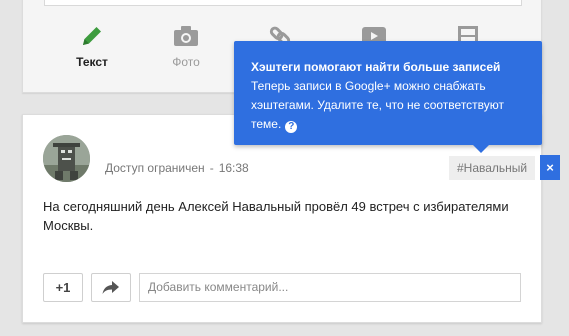 The height and width of the screenshot is (336, 569). I want to click on tab-photo: Фото, so click(186, 45).